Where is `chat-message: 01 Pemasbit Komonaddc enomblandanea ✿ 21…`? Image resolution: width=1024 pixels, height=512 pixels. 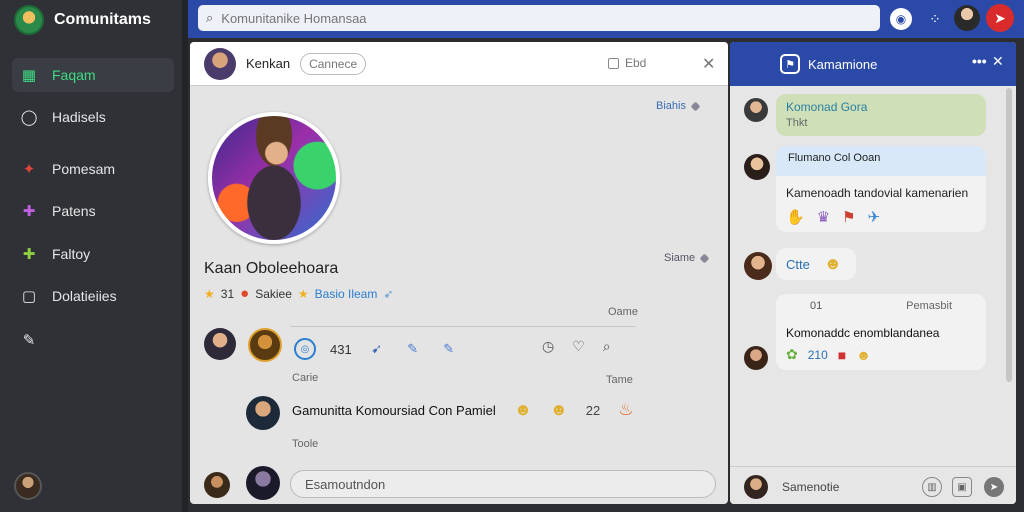 chat-message: 01 Pemasbit Komonaddc enomblandanea ✿ 21… is located at coordinates (881, 332).